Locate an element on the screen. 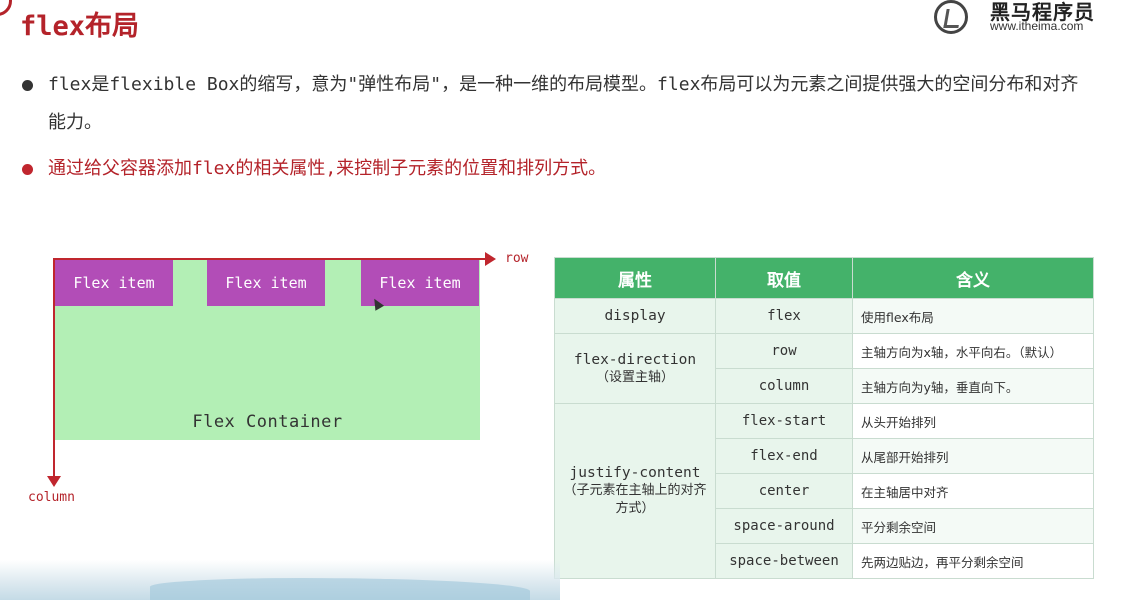  value-cell: flex is located at coordinates (784, 316).